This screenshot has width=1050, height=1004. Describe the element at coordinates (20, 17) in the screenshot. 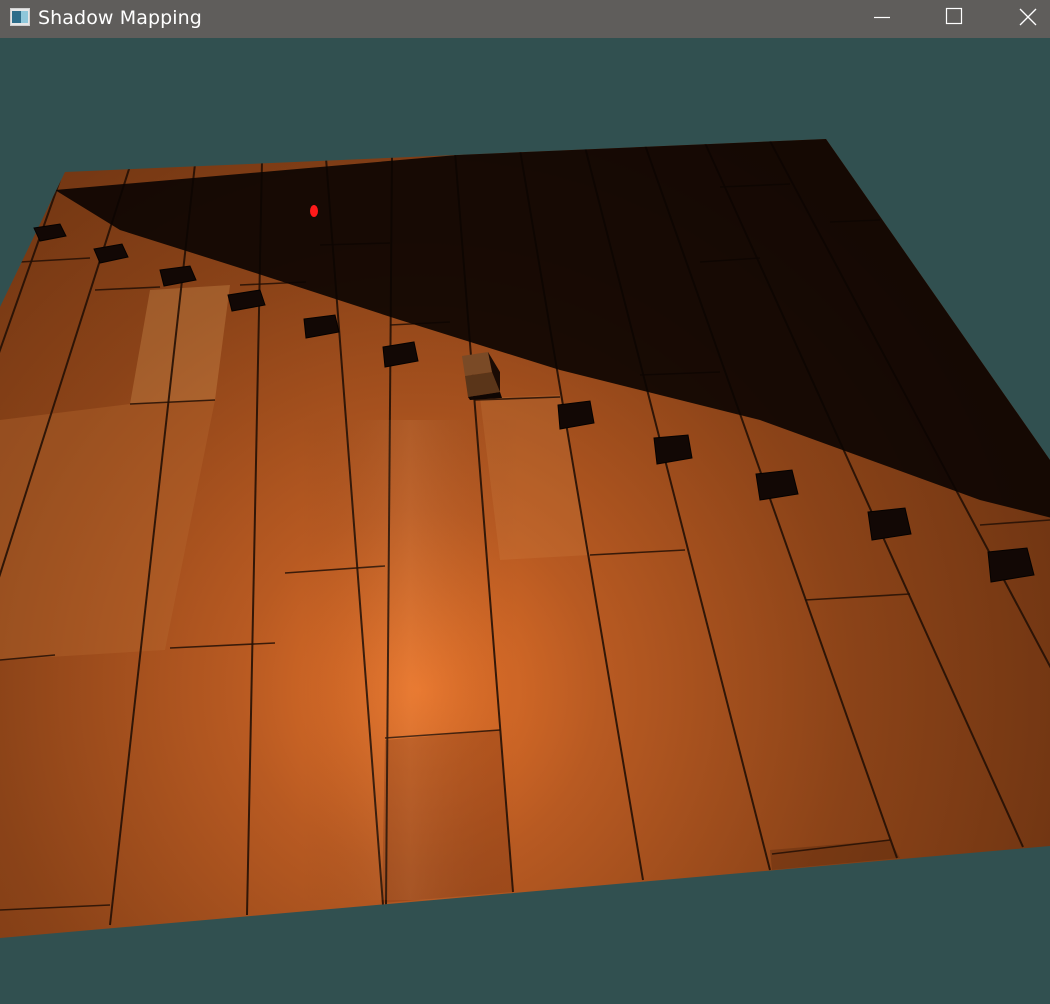

I see `app-icon` at that location.